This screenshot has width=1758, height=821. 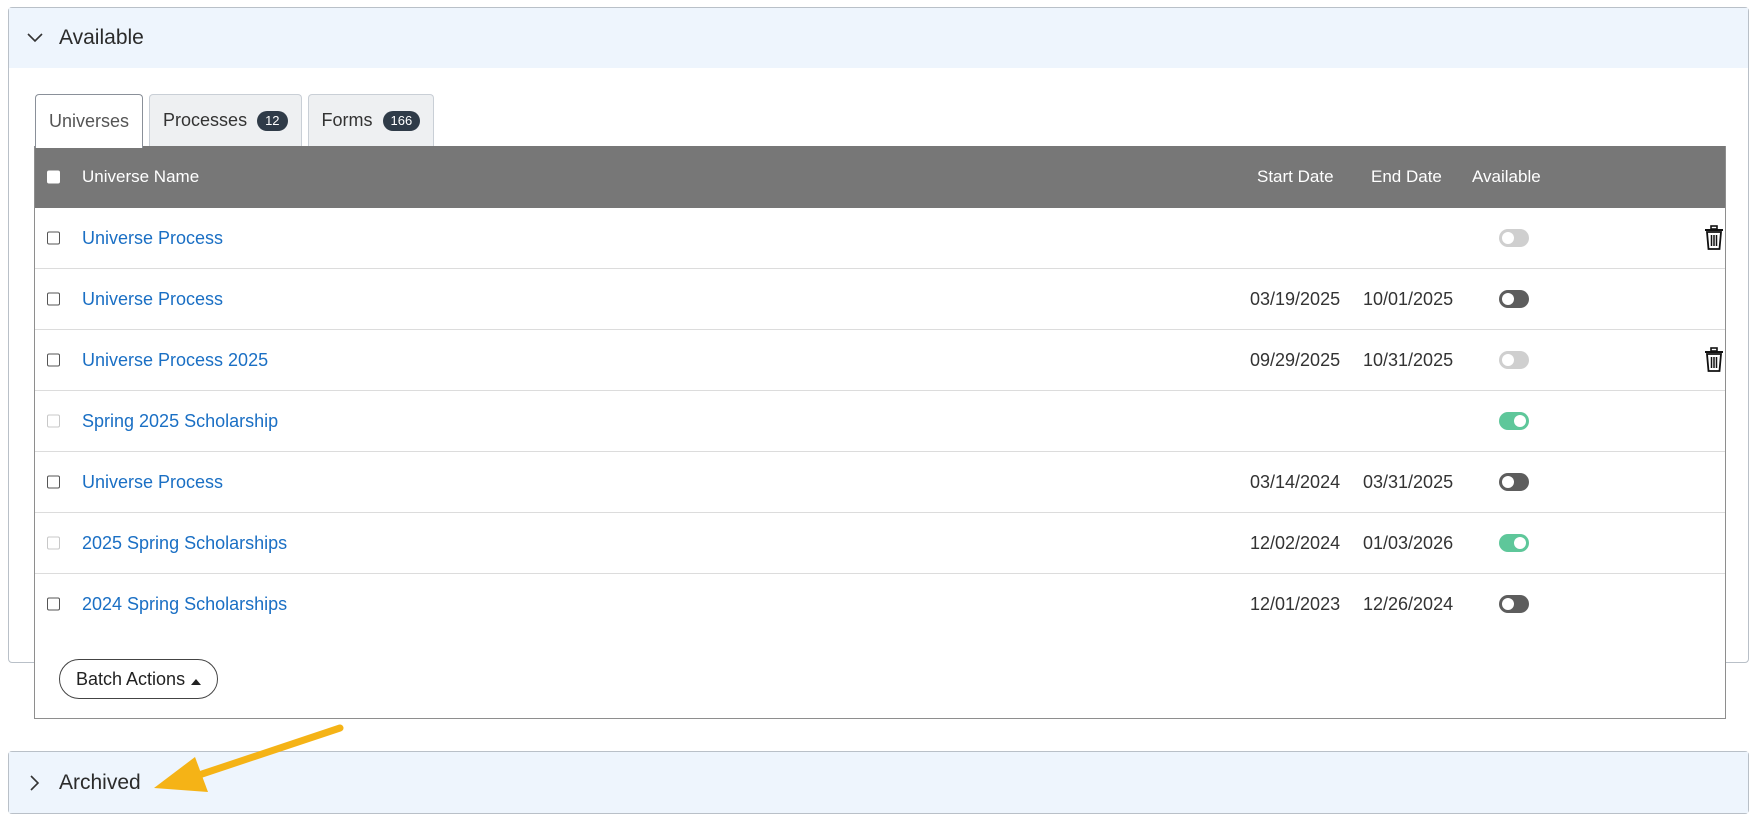 I want to click on tab-universes-label: Universes, so click(x=89, y=121).